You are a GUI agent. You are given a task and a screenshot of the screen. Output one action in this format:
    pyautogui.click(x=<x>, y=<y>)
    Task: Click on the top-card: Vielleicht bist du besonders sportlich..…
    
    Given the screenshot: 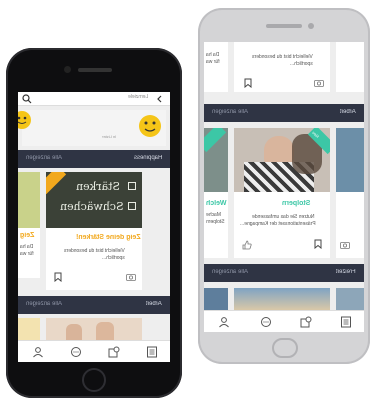 What is the action you would take?
    pyautogui.click(x=282, y=67)
    